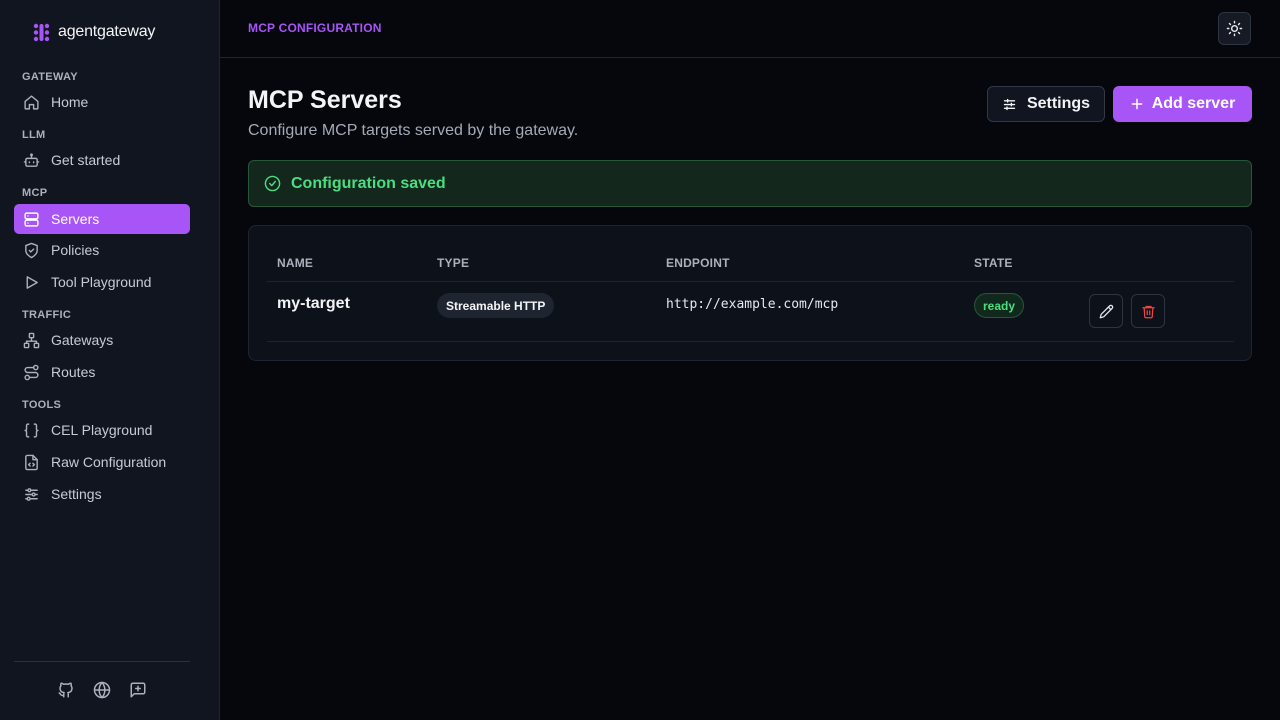 The height and width of the screenshot is (720, 1280). Describe the element at coordinates (368, 183) in the screenshot. I see `alert-text: Configuration saved` at that location.